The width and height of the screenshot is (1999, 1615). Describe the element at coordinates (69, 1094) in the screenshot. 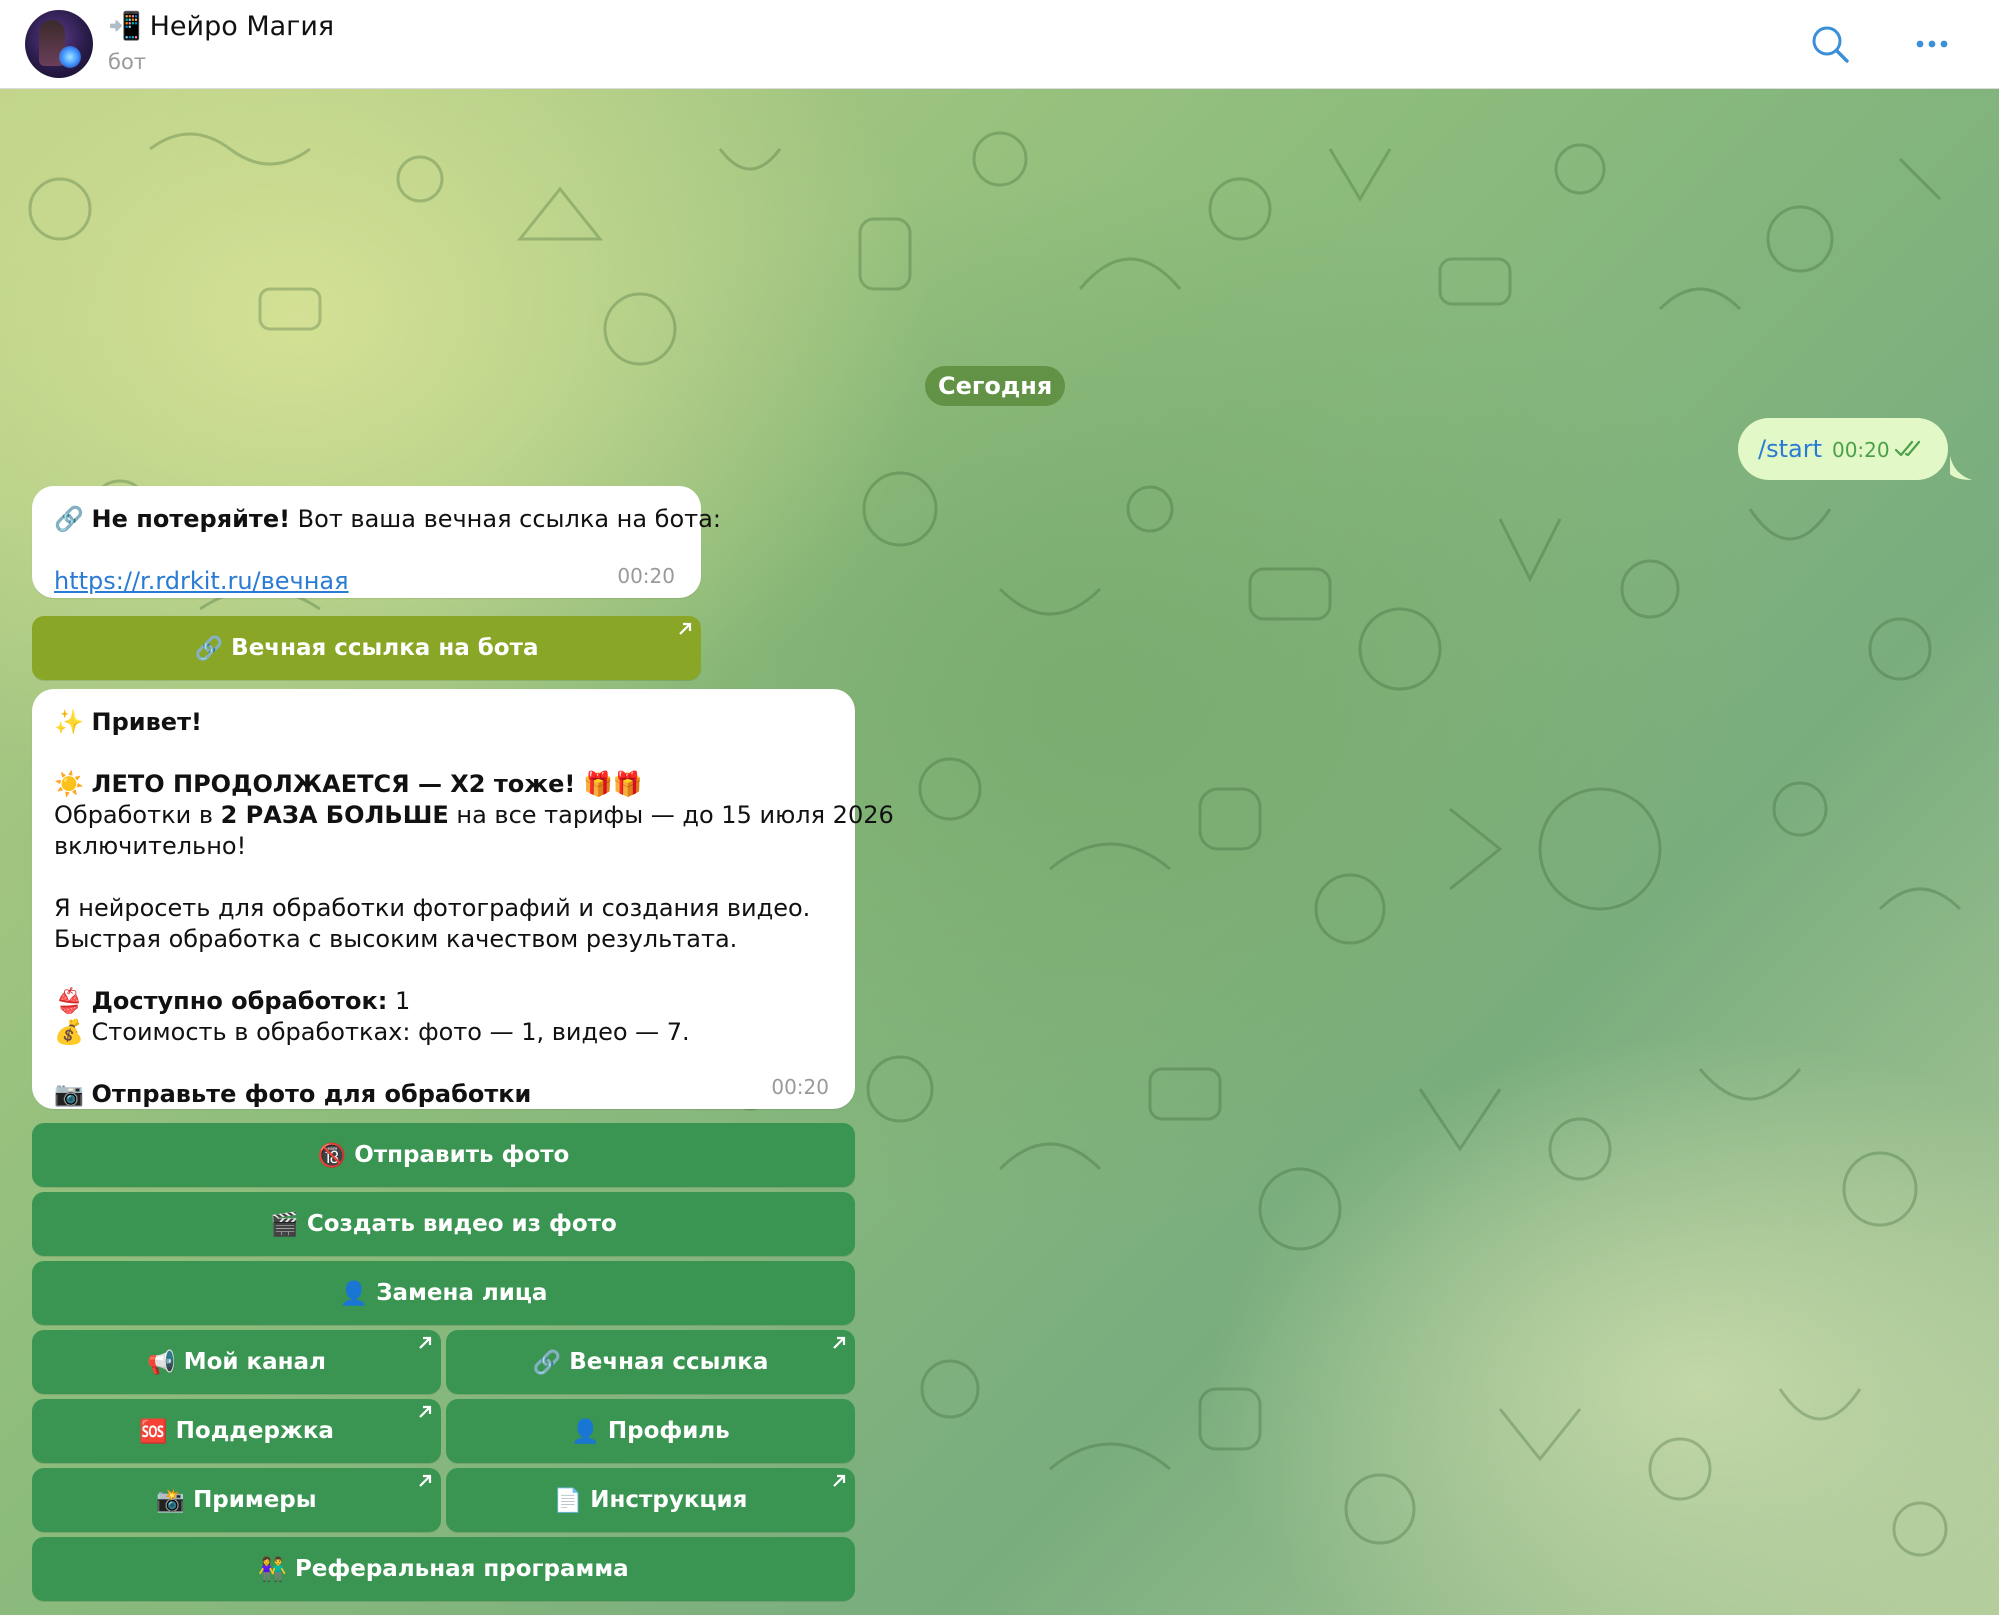

I see `camera-emoji-icon: 📷` at that location.